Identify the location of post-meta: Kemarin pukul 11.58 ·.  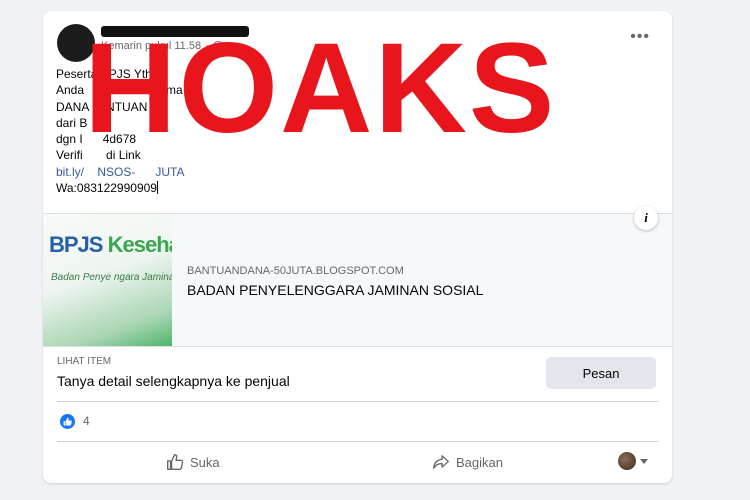
(162, 46).